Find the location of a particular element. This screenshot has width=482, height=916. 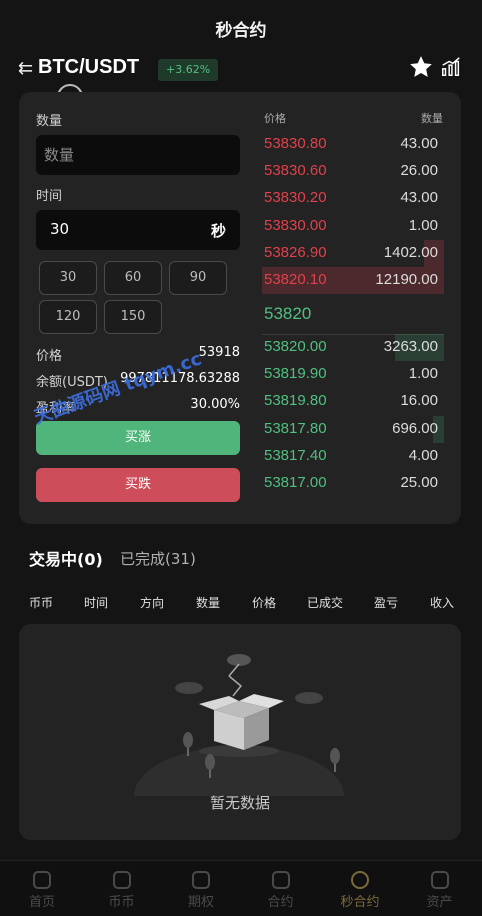

top-bar: 秒合约 is located at coordinates (241, 28).